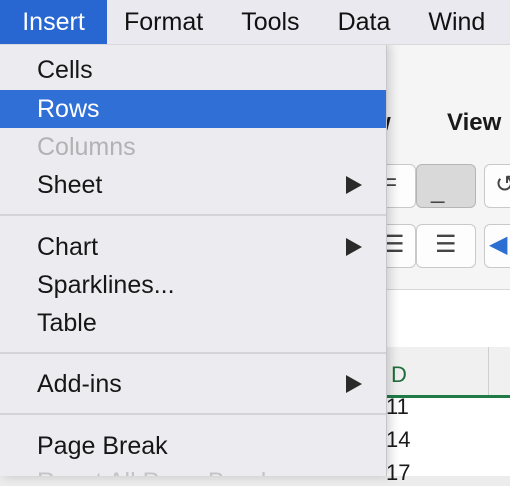 The width and height of the screenshot is (510, 486). What do you see at coordinates (193, 247) in the screenshot?
I see `menu-item-chart: Chart` at bounding box center [193, 247].